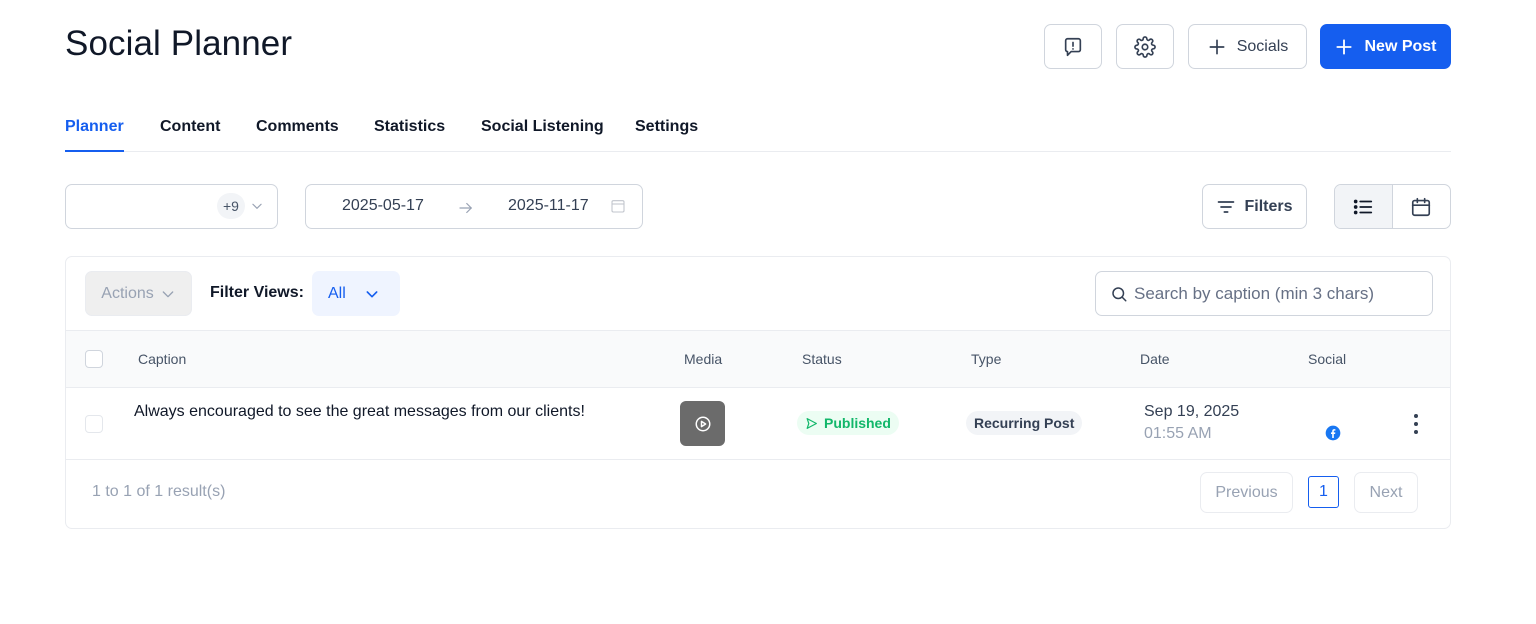  What do you see at coordinates (548, 206) in the screenshot?
I see `date-end: 2025-11-17` at bounding box center [548, 206].